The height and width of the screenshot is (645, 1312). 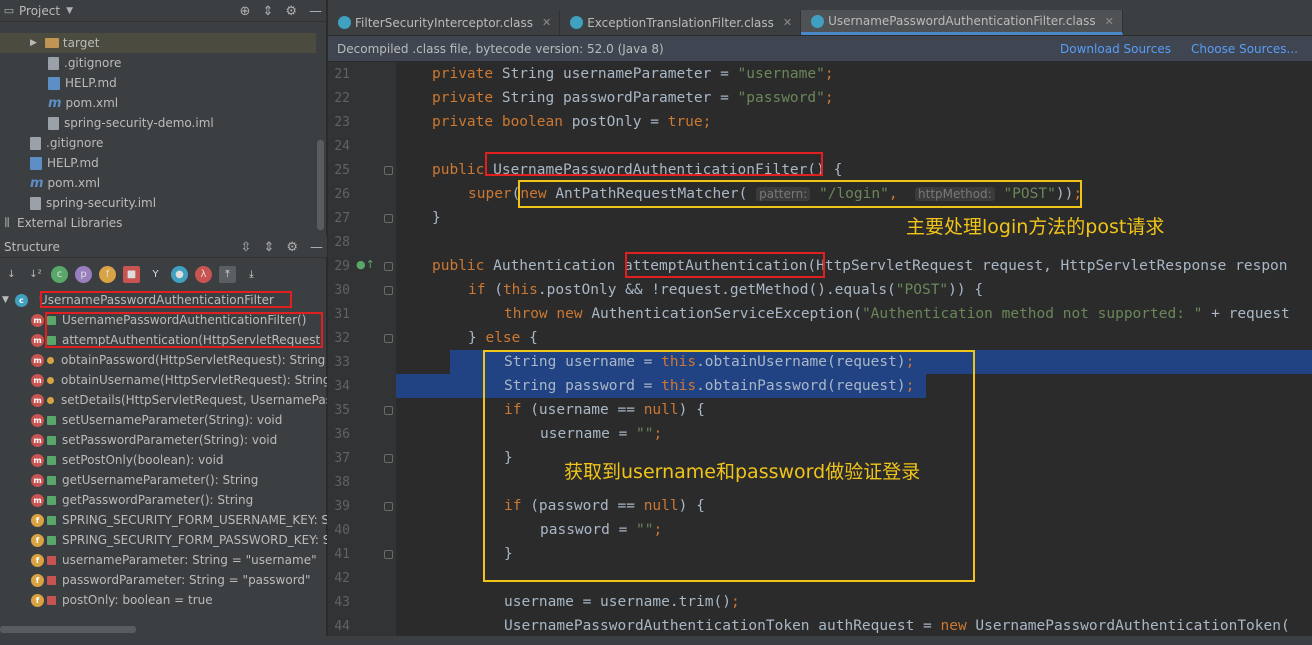 I want to click on locate-icon: ⊕, so click(x=245, y=11).